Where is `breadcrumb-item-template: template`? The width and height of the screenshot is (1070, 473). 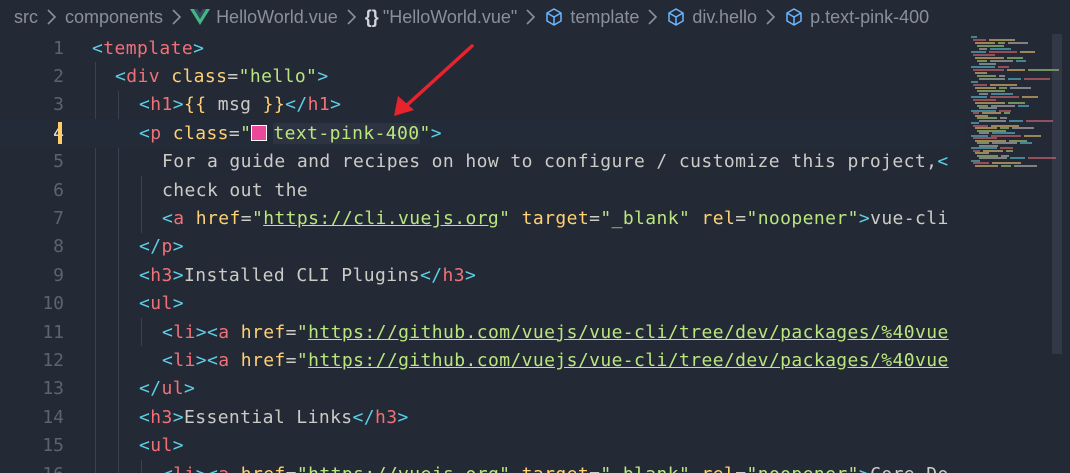
breadcrumb-item-template: template is located at coordinates (591, 17).